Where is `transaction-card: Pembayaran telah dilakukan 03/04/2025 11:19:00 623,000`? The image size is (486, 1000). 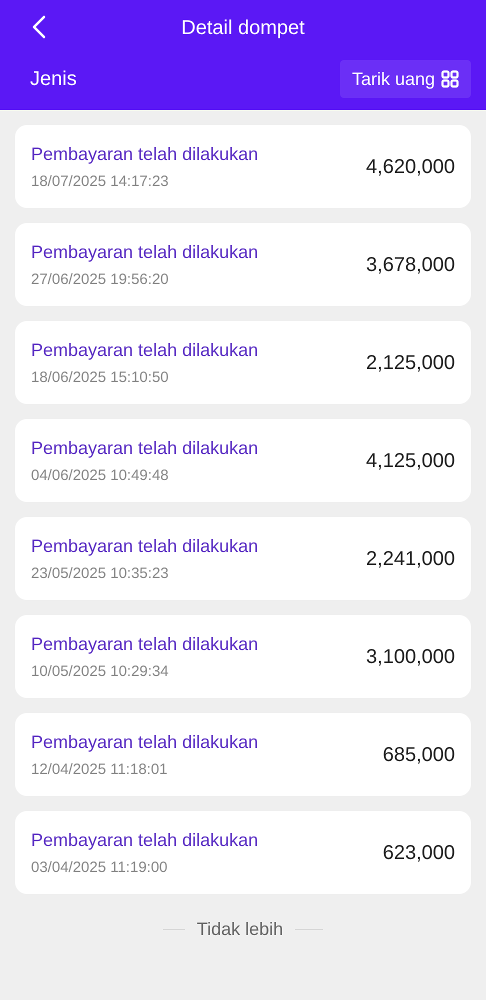 transaction-card: Pembayaran telah dilakukan 03/04/2025 11:19:00 623,000 is located at coordinates (243, 852).